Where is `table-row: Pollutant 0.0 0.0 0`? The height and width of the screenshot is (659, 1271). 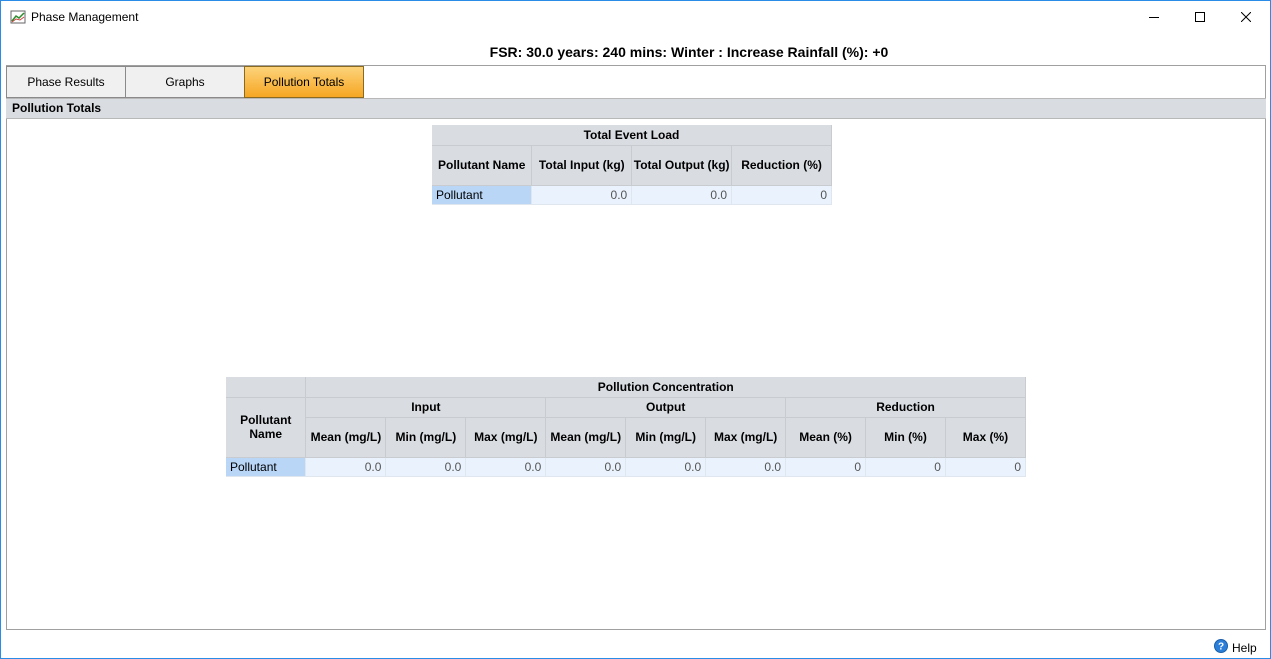 table-row: Pollutant 0.0 0.0 0 is located at coordinates (632, 195).